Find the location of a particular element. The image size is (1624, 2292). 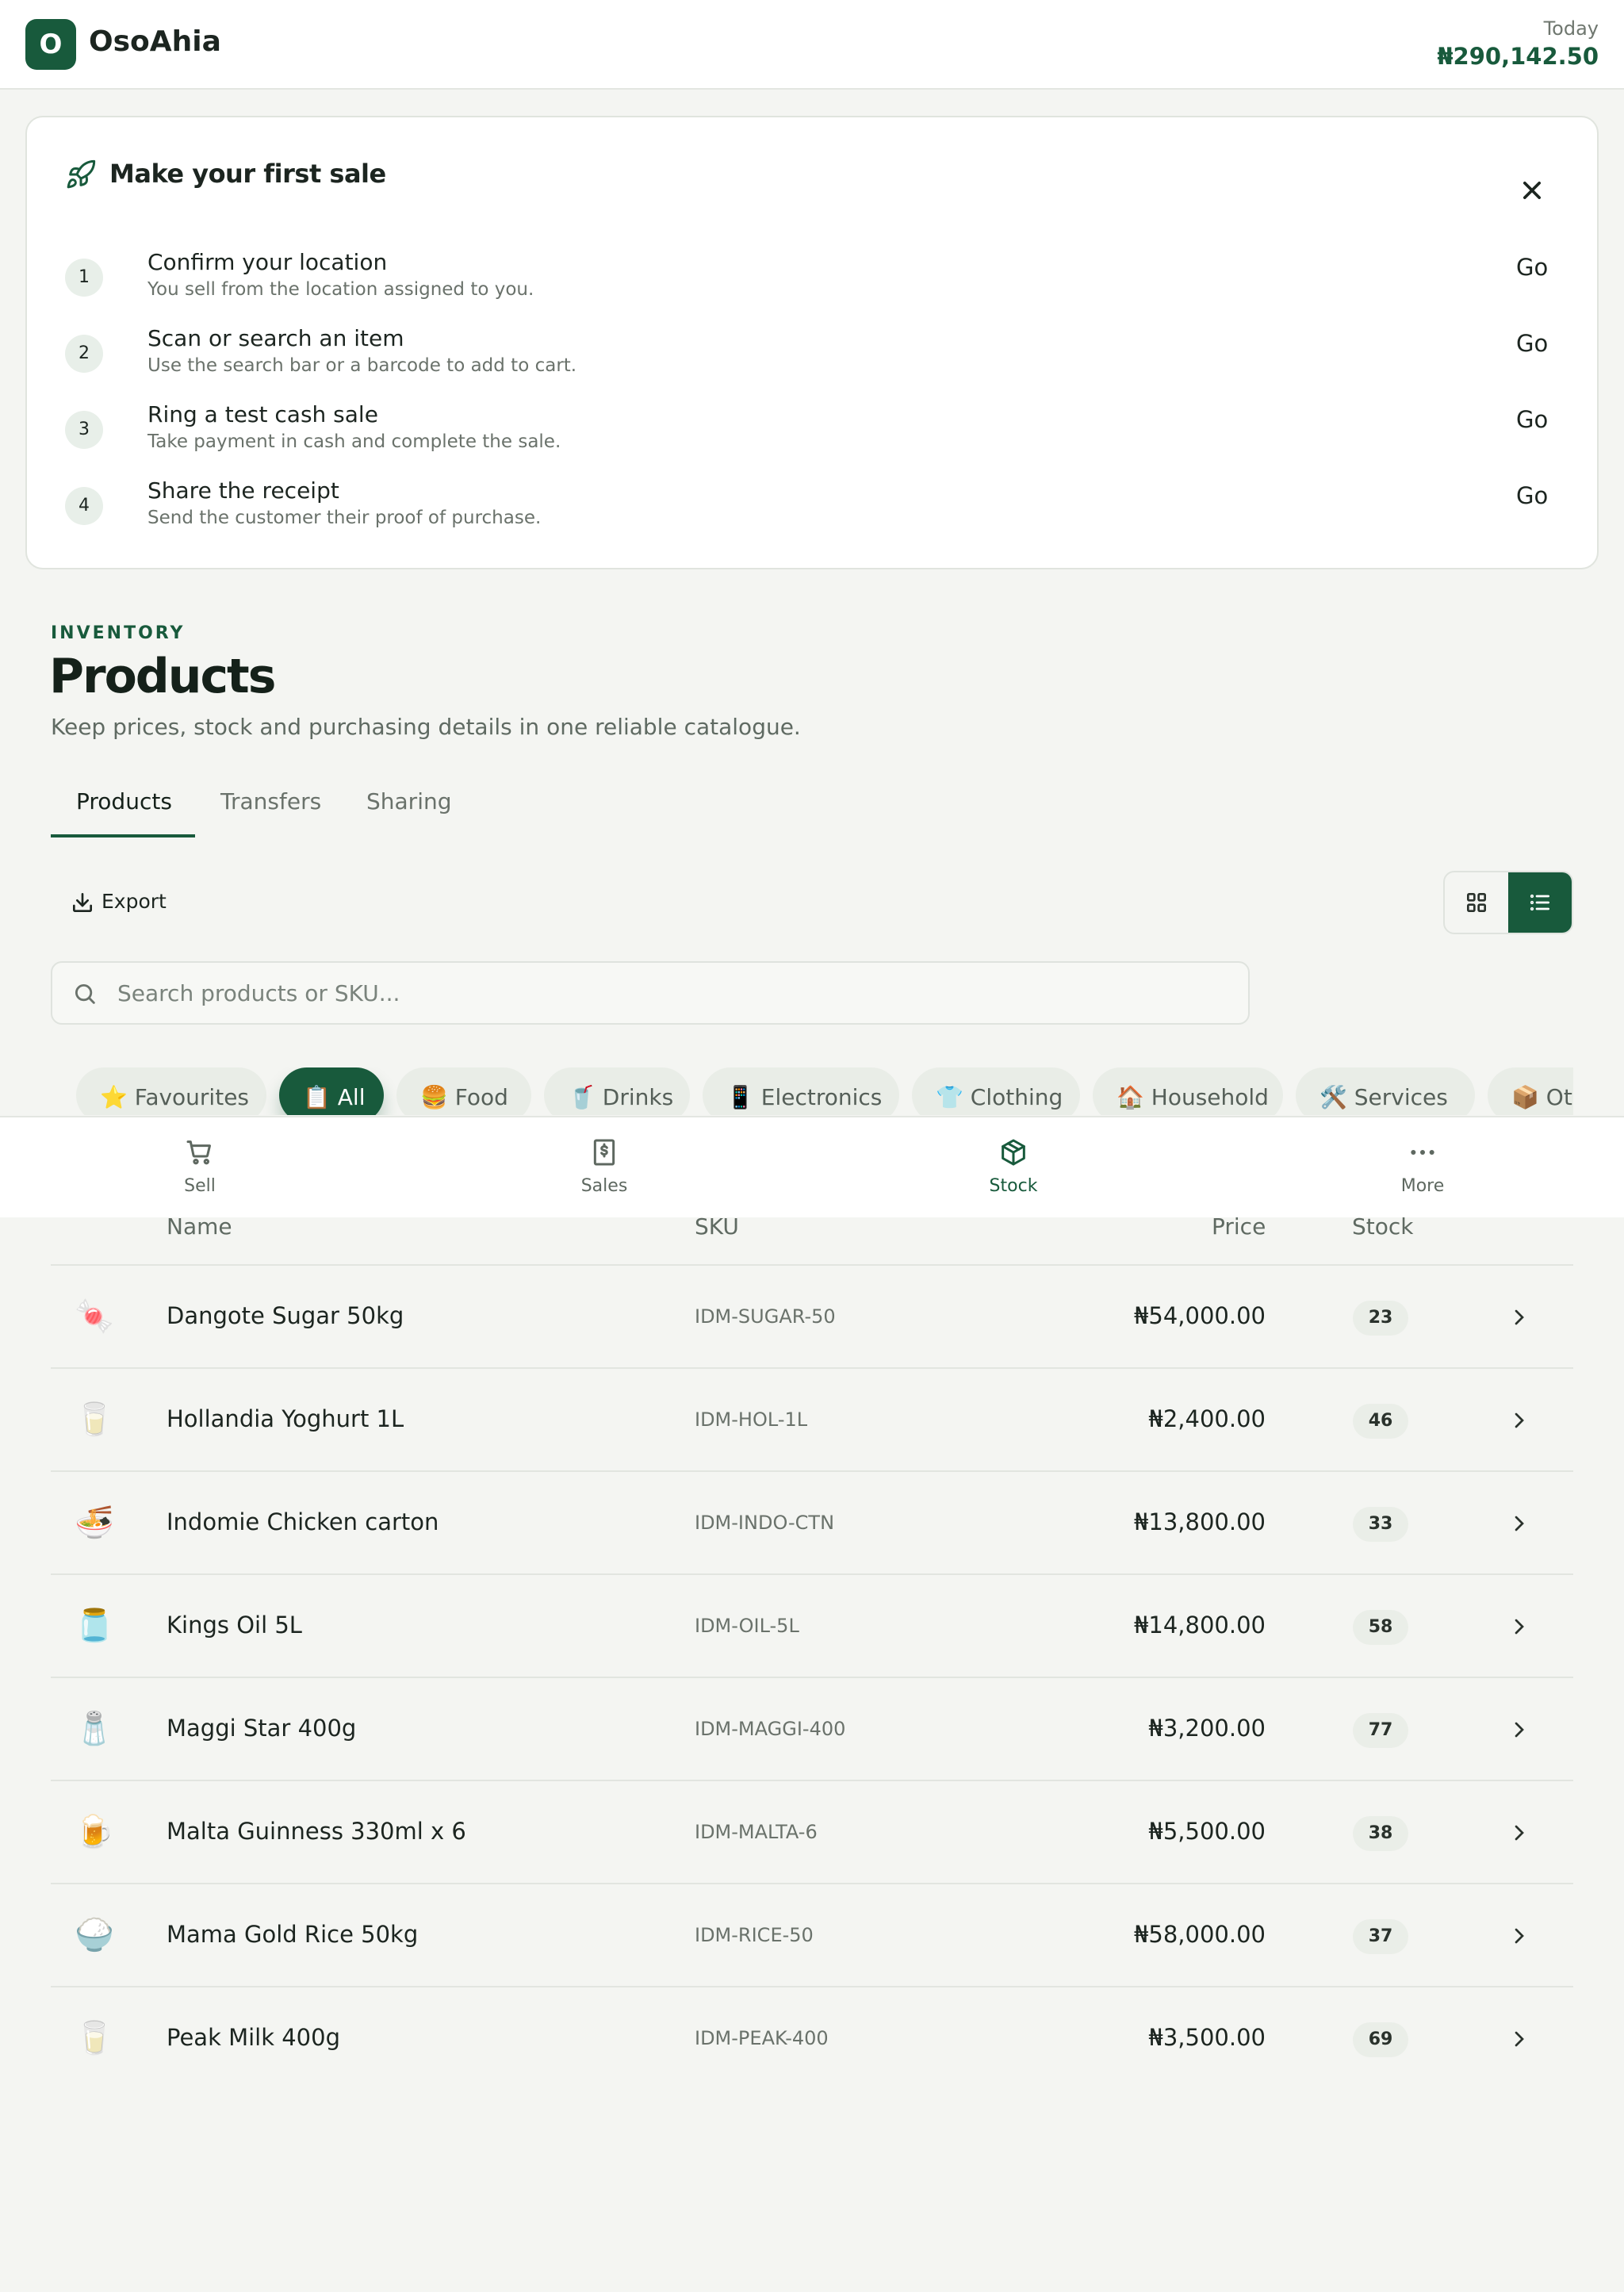

product-price: ₦3,200.00 is located at coordinates (1207, 1729).